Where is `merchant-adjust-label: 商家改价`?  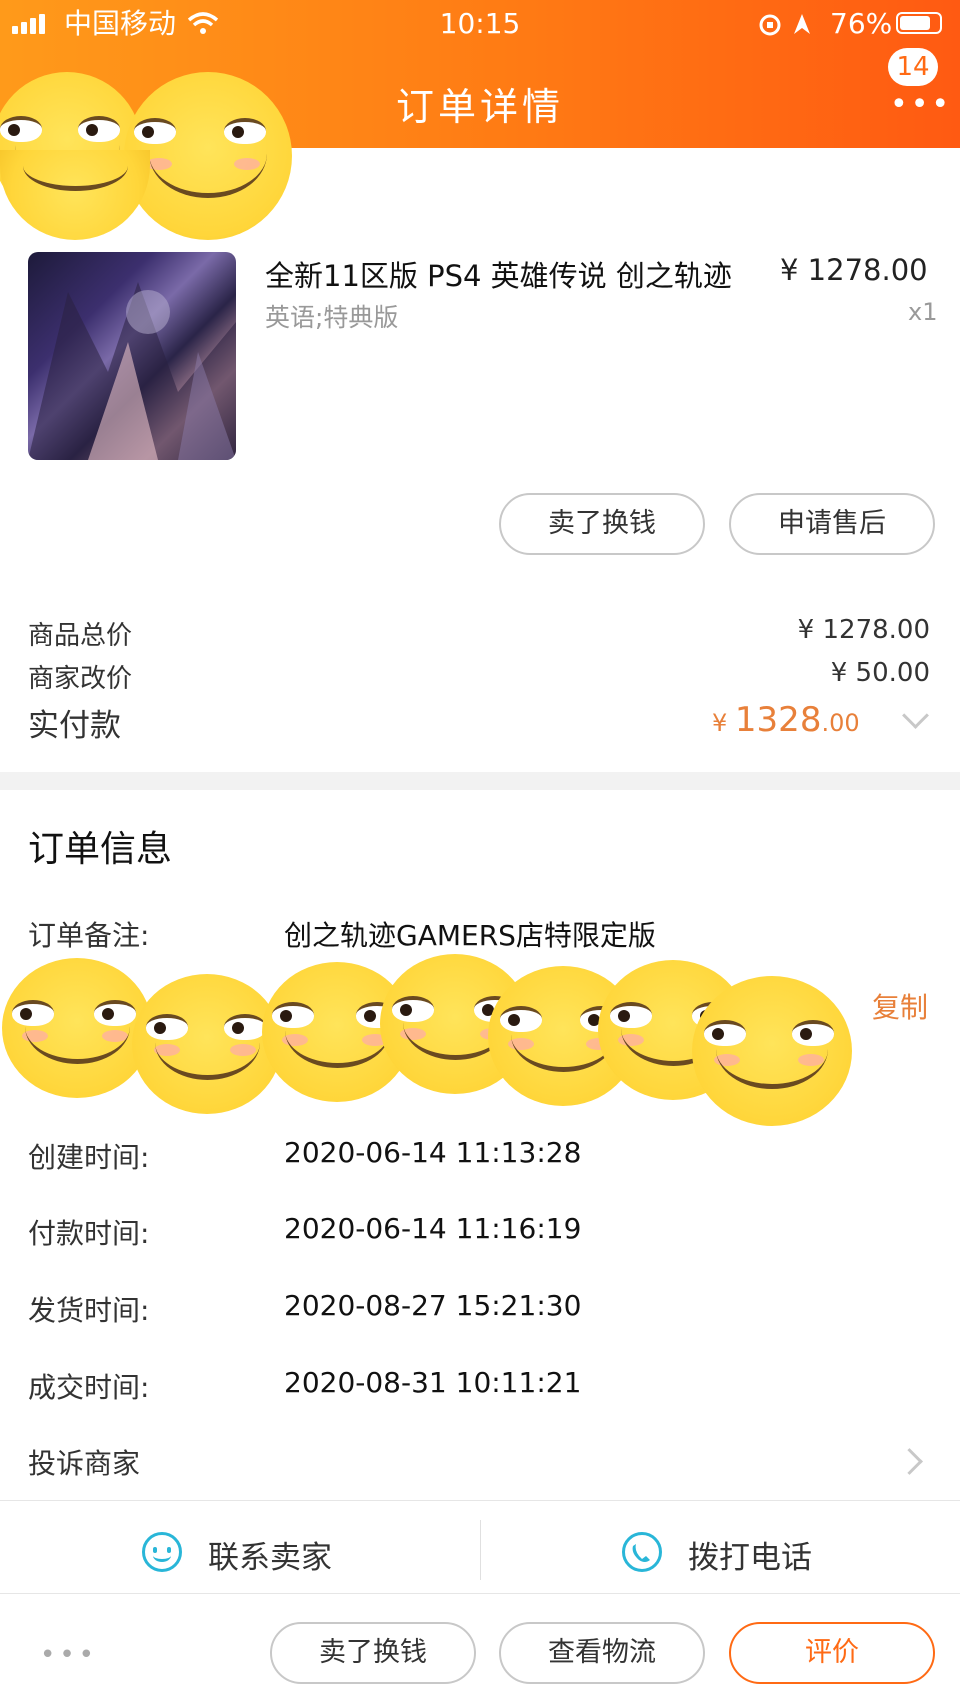 merchant-adjust-label: 商家改价 is located at coordinates (80, 679).